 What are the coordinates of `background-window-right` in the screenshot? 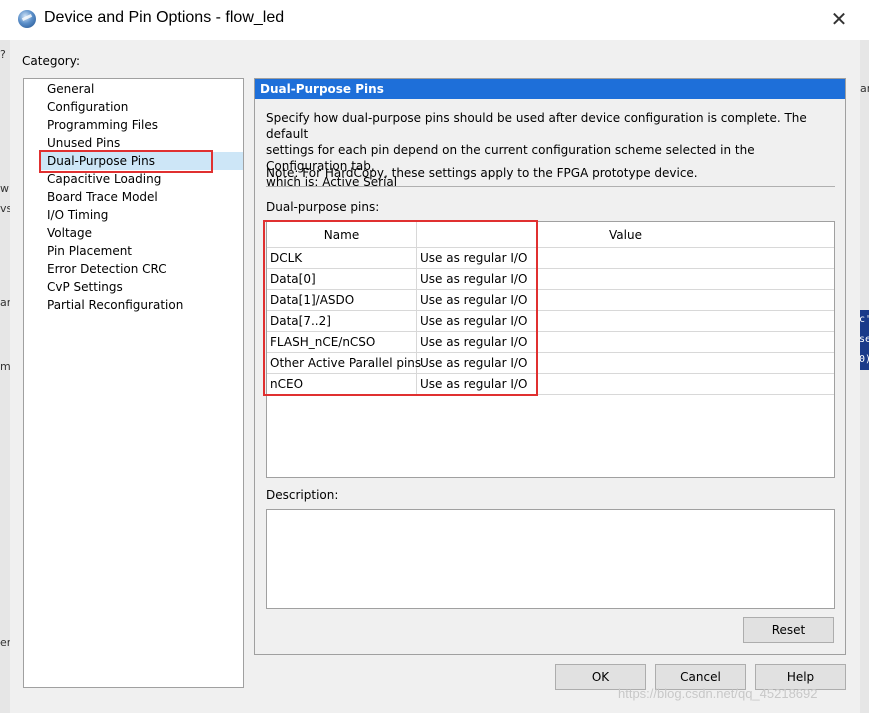 It's located at (864, 376).